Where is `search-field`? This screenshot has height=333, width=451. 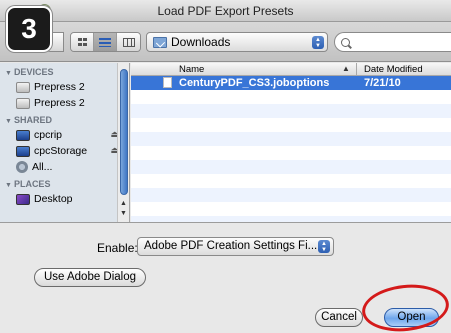 search-field is located at coordinates (392, 42).